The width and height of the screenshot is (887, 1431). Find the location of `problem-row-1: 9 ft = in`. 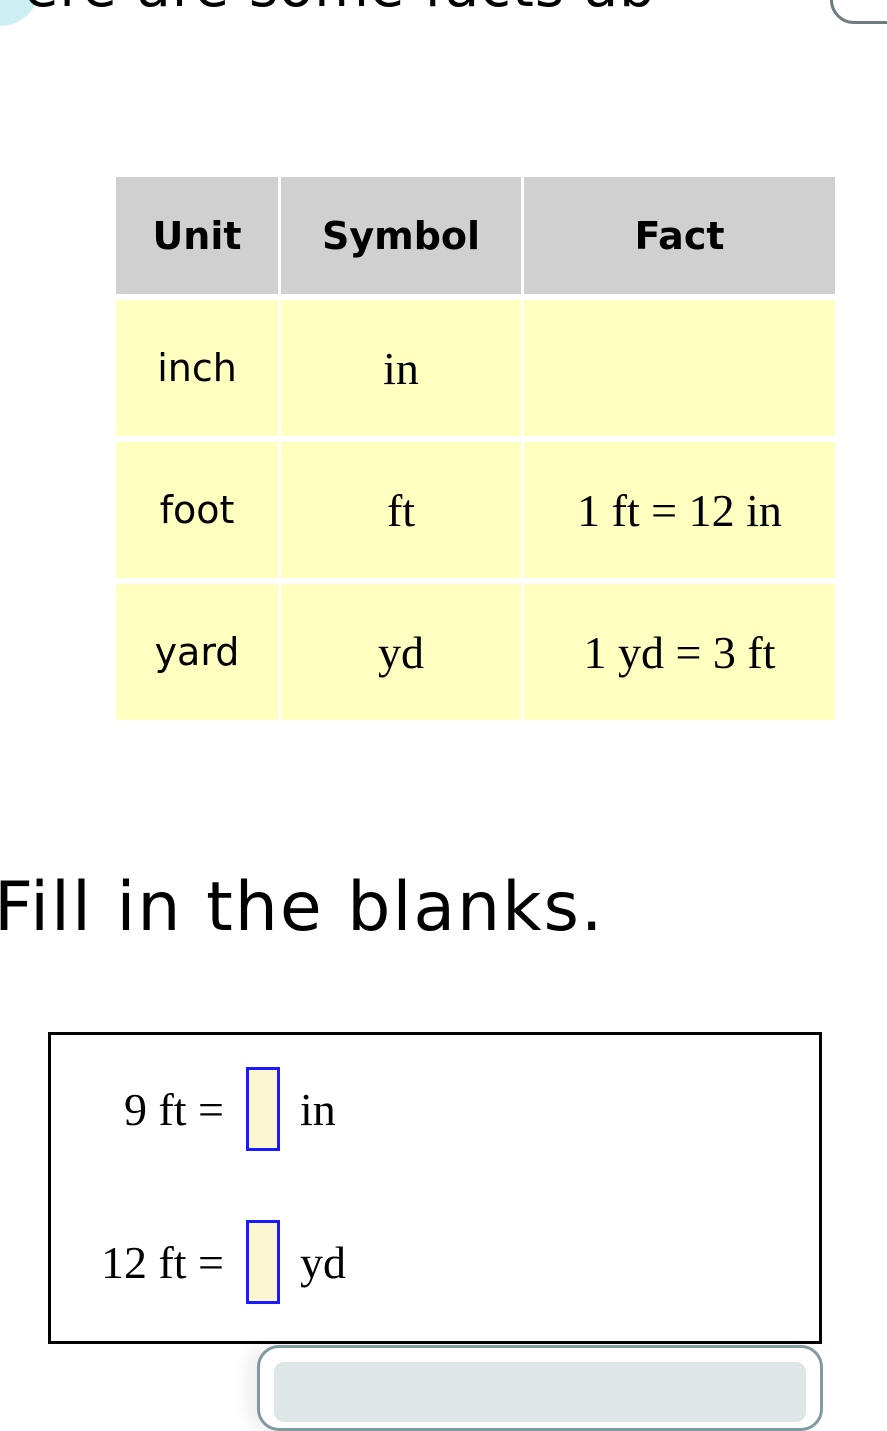

problem-row-1: 9 ft = in is located at coordinates (168, 1109).